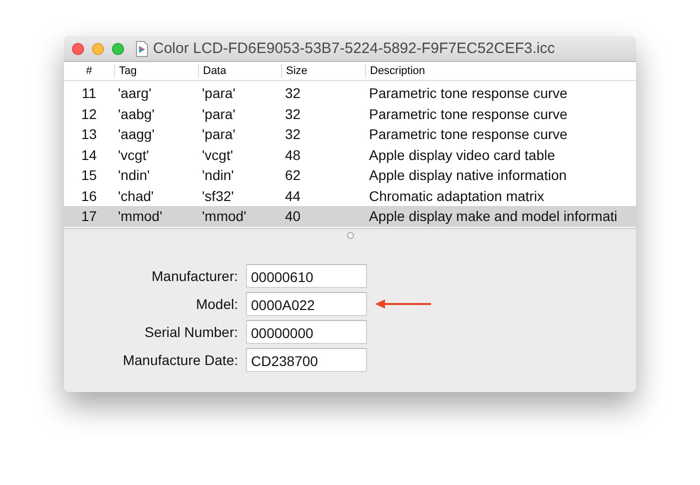 This screenshot has width=700, height=485. I want to click on table-cell-text: 'aarg', so click(134, 93).